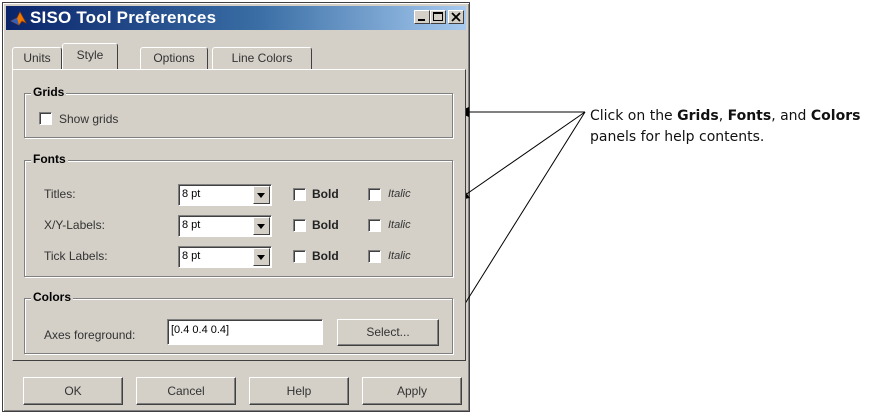  Describe the element at coordinates (52, 297) in the screenshot. I see `colors-panel-title: Colors` at that location.